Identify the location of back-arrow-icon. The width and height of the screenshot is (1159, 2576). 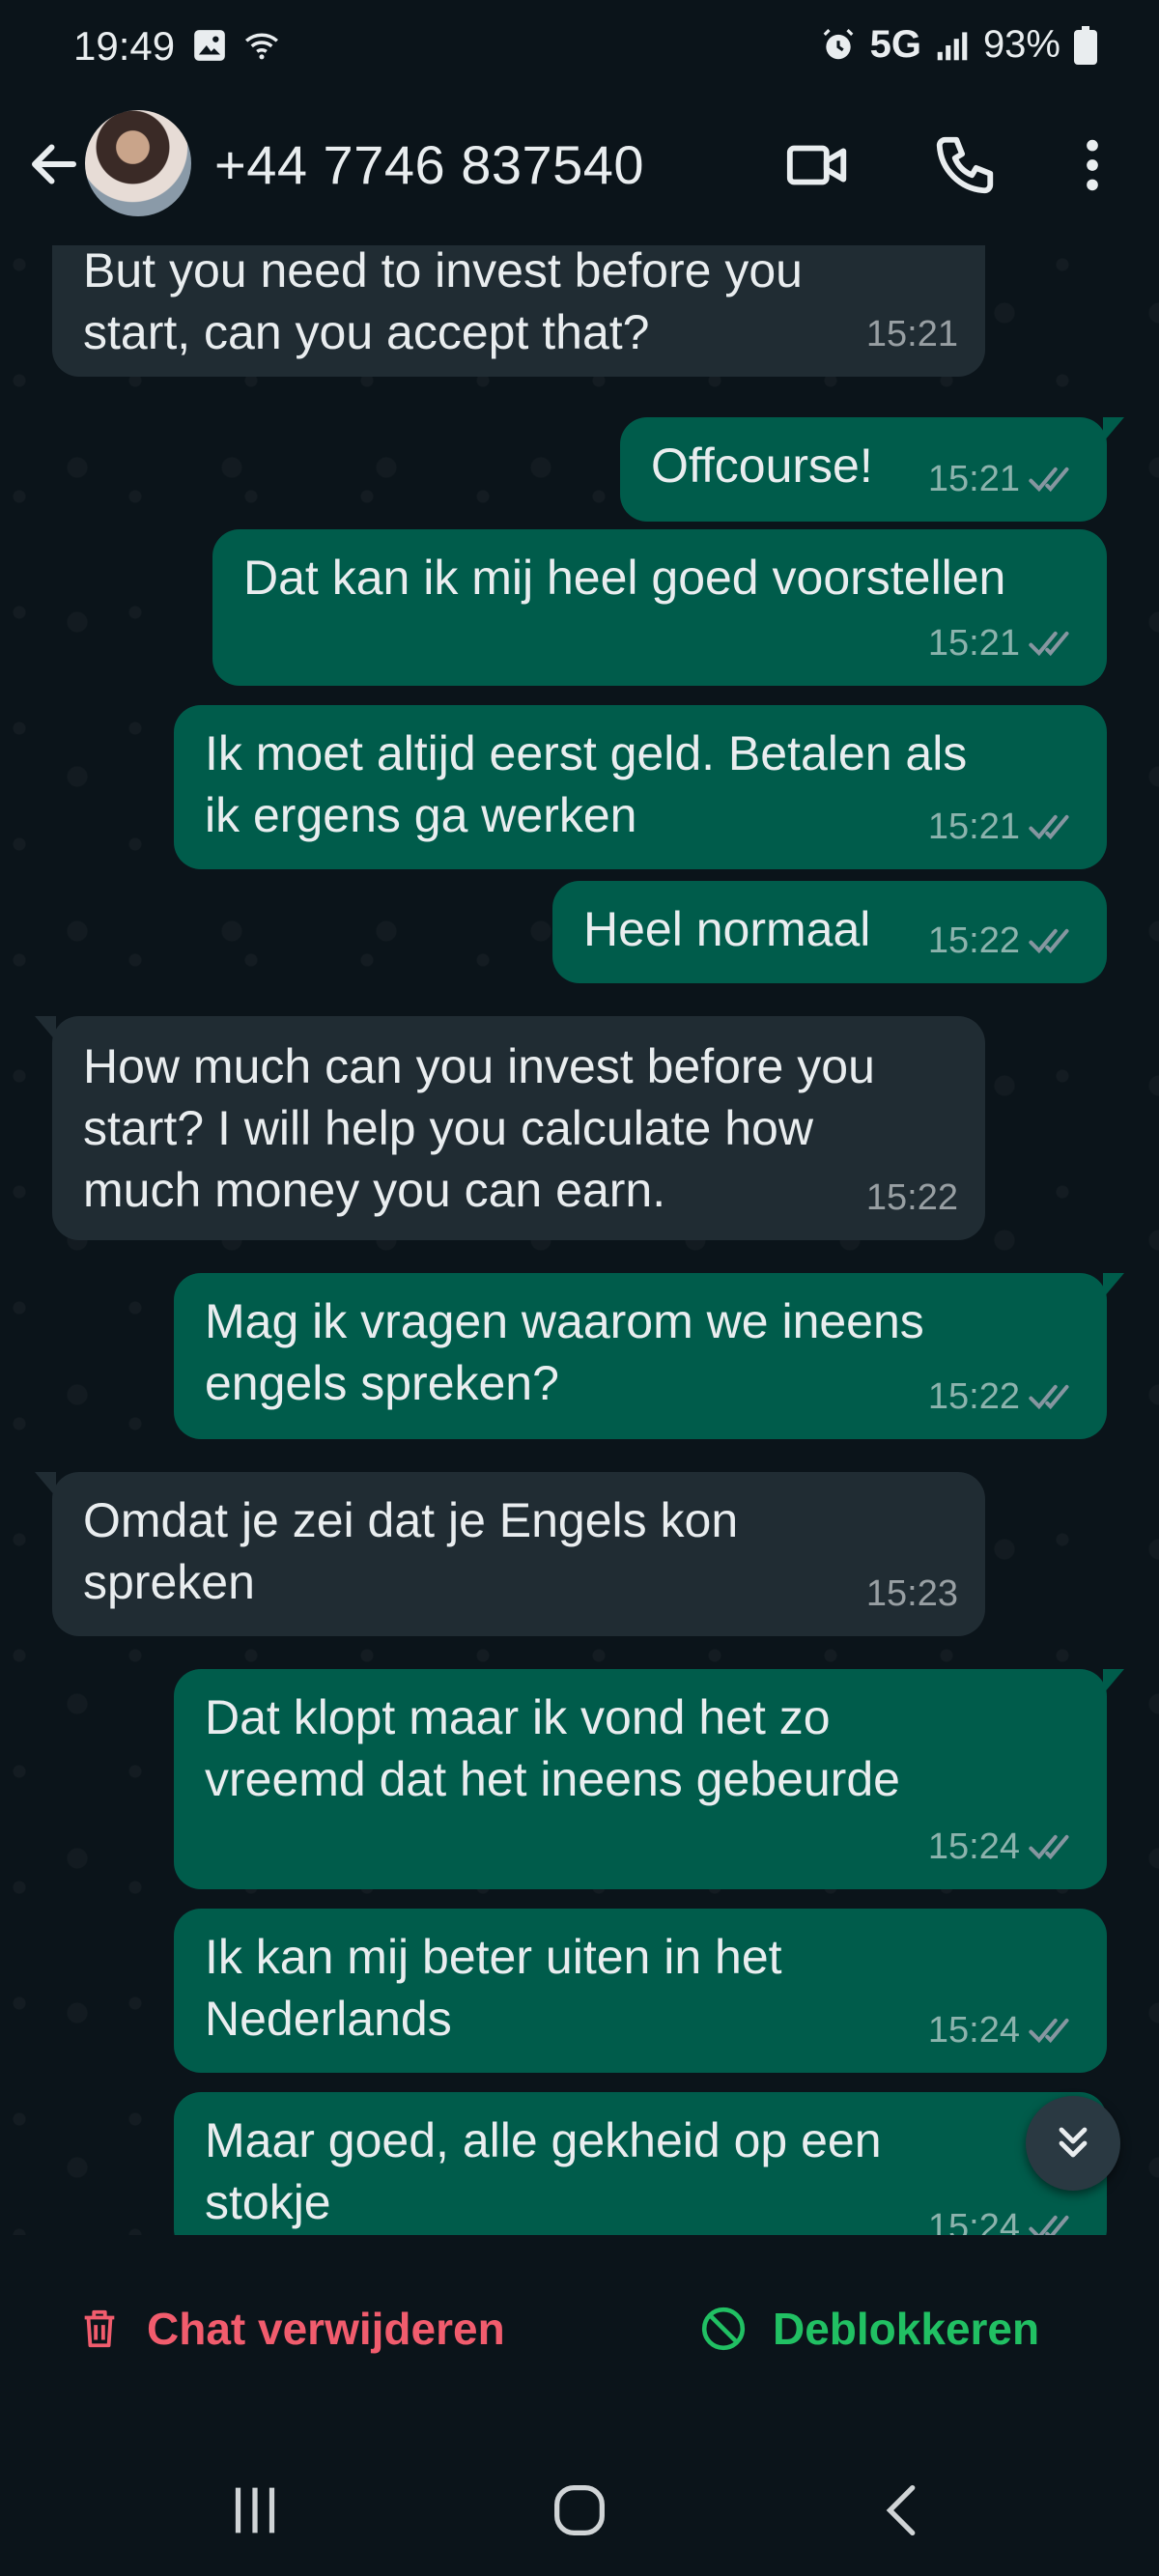
(54, 164).